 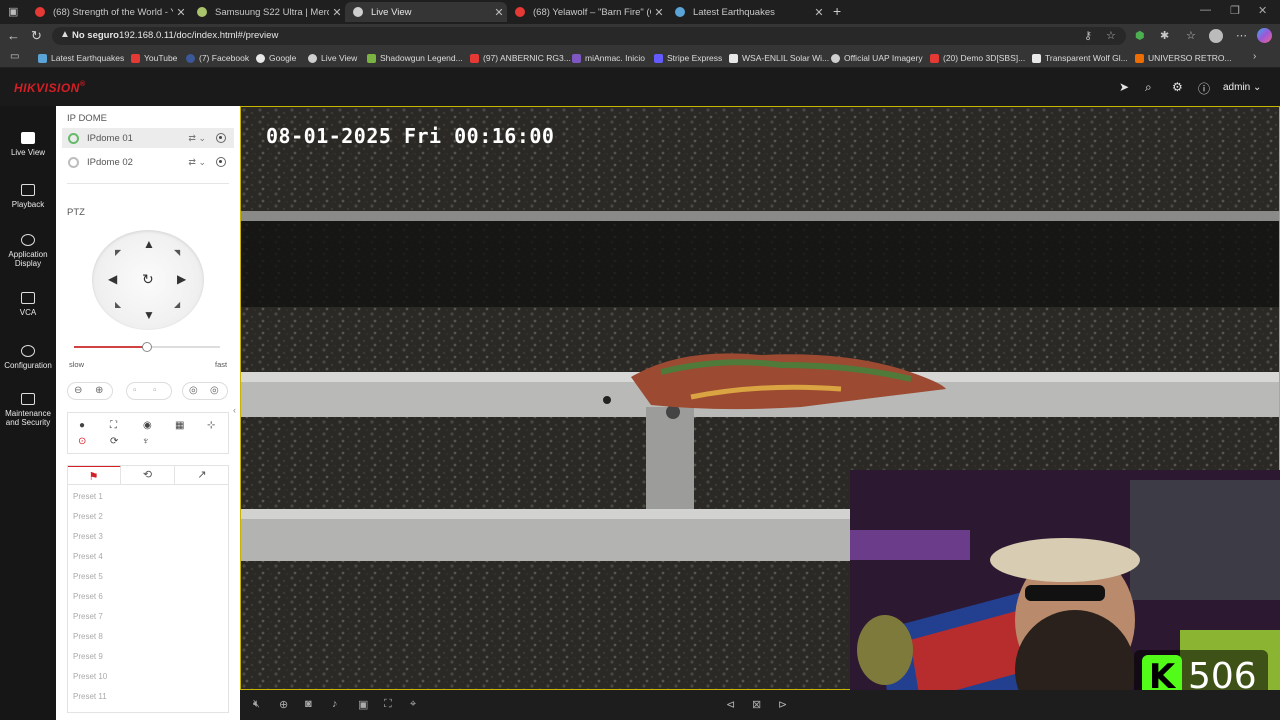 I want to click on focus-frame-icon: ⛶, so click(x=113, y=425).